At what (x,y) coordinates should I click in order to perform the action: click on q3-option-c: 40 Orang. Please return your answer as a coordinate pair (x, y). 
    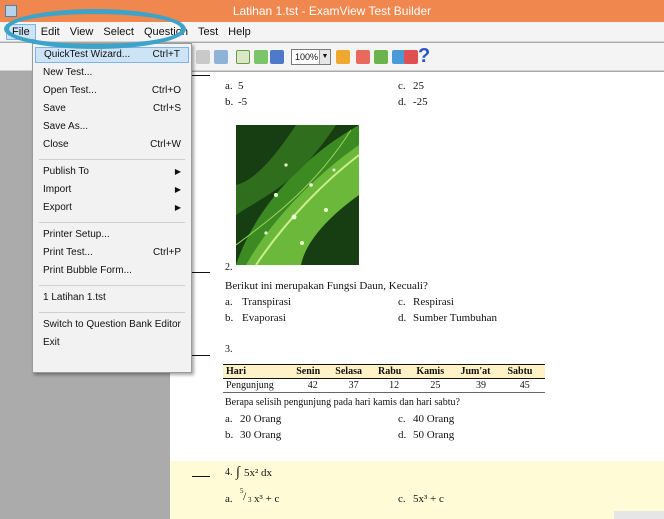
    Looking at the image, I should click on (434, 419).